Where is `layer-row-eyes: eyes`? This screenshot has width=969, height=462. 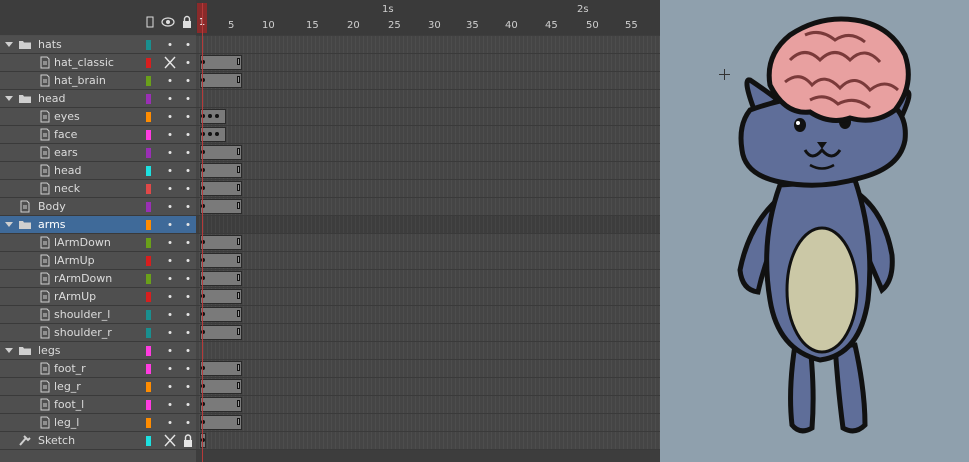 layer-row-eyes: eyes is located at coordinates (98, 117).